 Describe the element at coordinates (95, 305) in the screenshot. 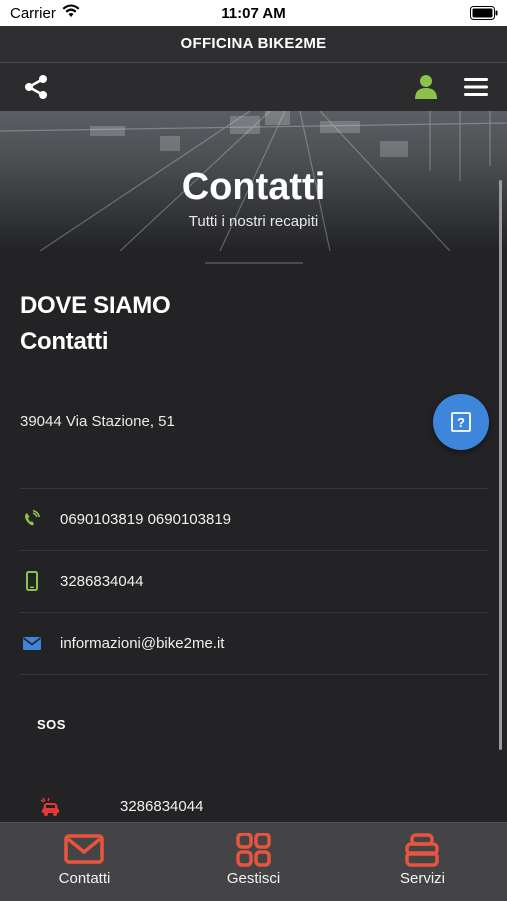

I see `section-heading: DOVE SIAMO` at that location.